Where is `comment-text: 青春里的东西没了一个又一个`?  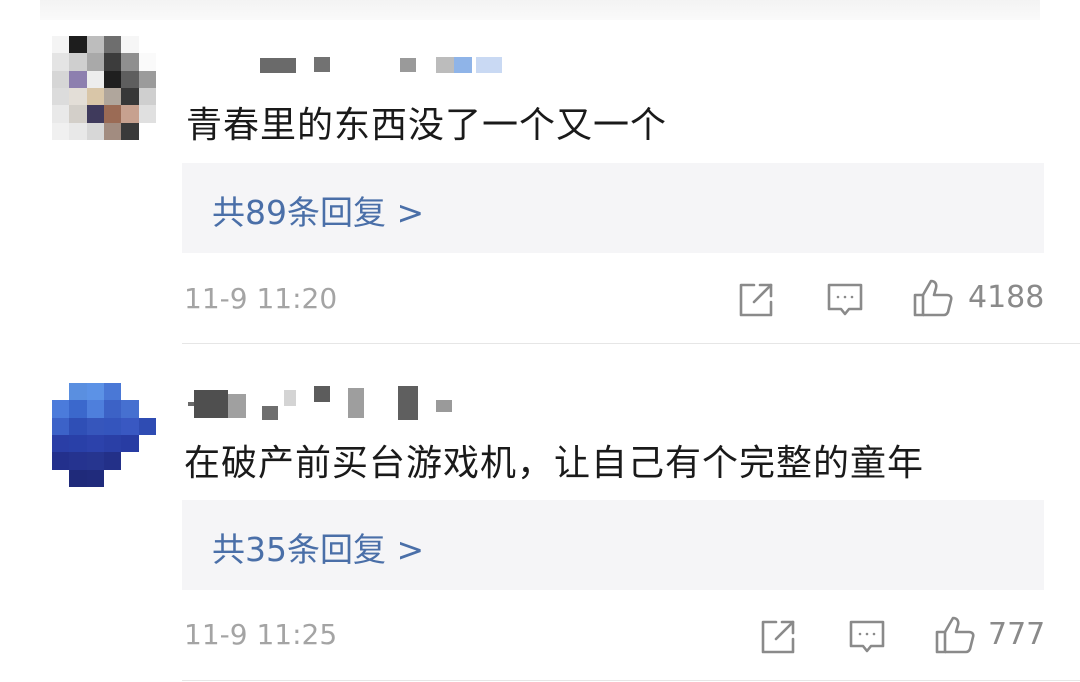
comment-text: 青春里的东西没了一个又一个 is located at coordinates (427, 125).